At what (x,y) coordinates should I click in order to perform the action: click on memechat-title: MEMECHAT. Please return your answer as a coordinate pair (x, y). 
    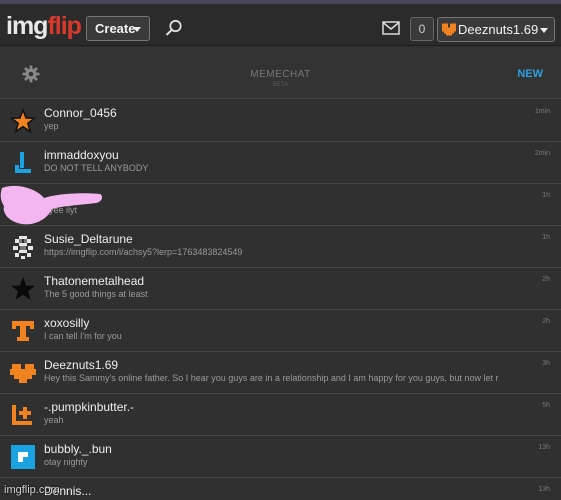
    Looking at the image, I should click on (280, 74).